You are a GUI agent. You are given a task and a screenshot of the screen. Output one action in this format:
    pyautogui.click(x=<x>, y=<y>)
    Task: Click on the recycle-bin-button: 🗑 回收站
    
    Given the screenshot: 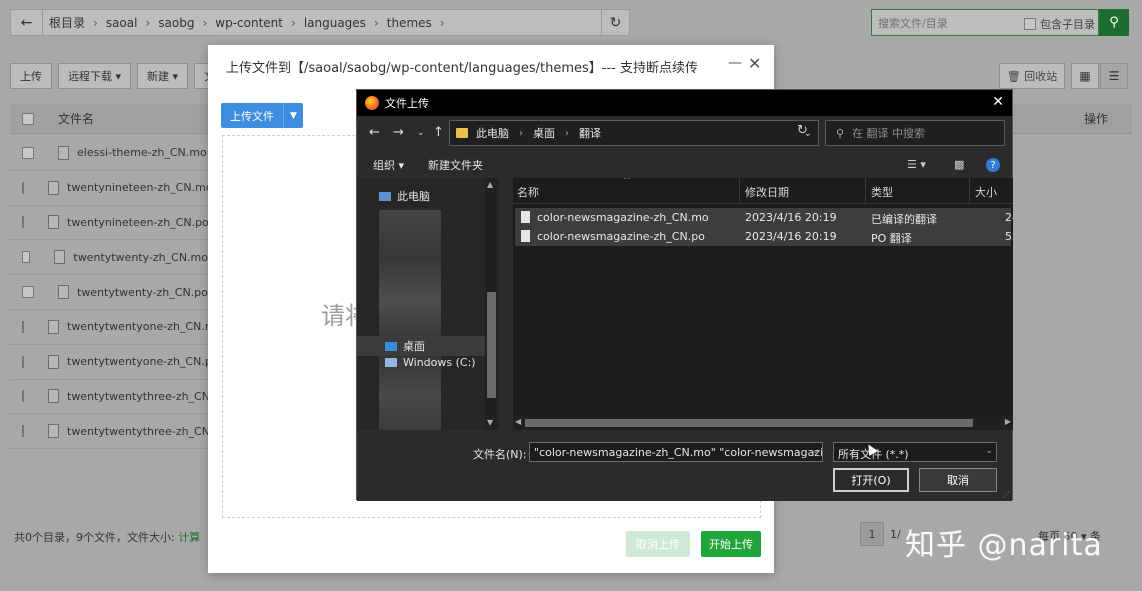 What is the action you would take?
    pyautogui.click(x=1032, y=76)
    